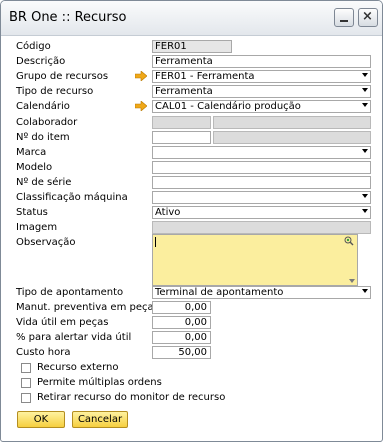  Describe the element at coordinates (261, 212) in the screenshot. I see `status-select: Ativo` at that location.